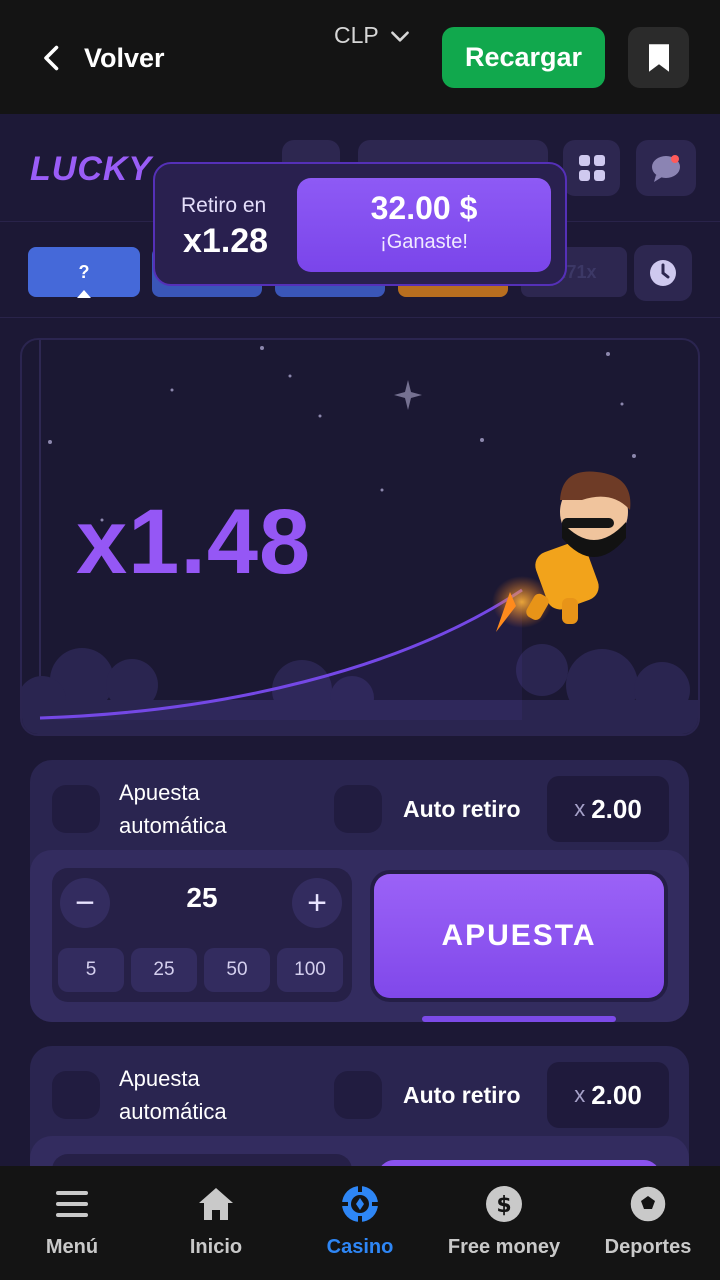 The width and height of the screenshot is (720, 1280). Describe the element at coordinates (72, 1223) in the screenshot. I see `nav-menu: Menú` at that location.